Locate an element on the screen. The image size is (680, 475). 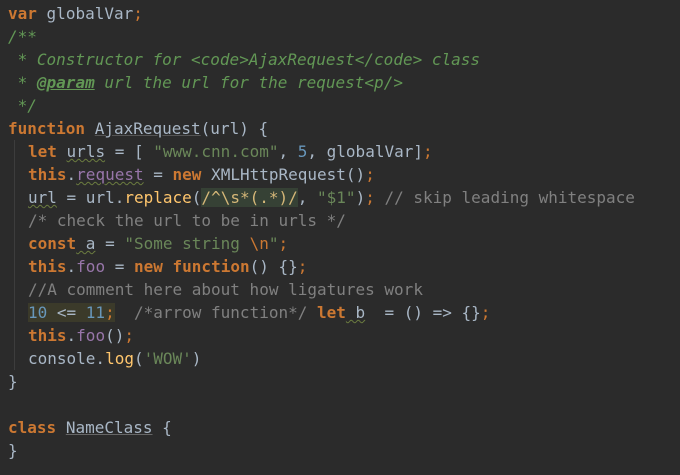
code-line-15: this.foo(); is located at coordinates (81, 335).